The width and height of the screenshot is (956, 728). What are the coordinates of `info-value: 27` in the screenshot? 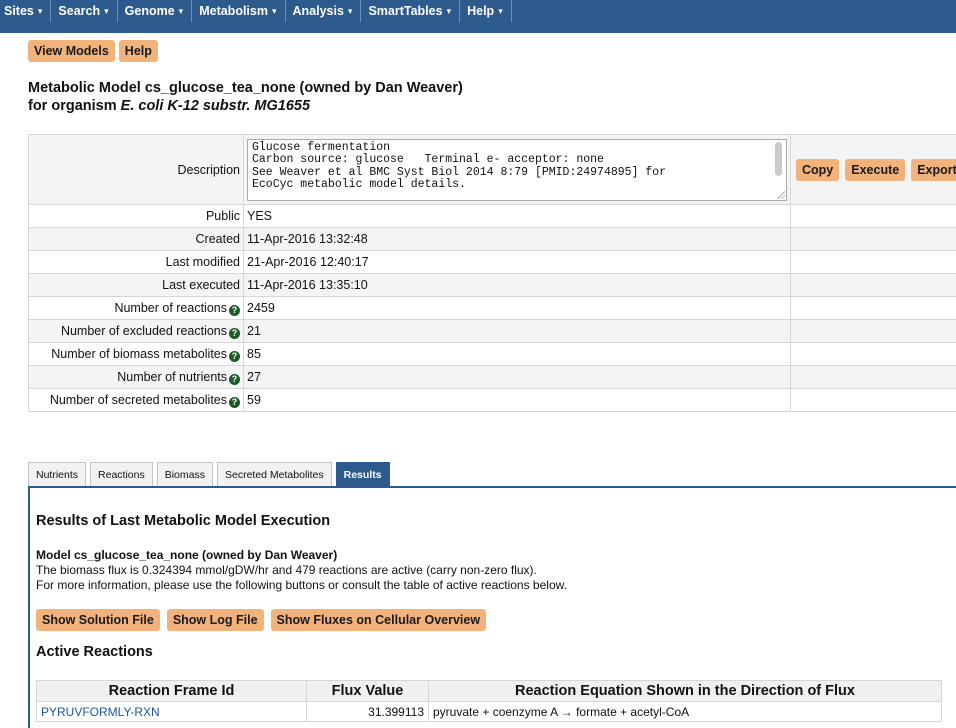 It's located at (517, 377).